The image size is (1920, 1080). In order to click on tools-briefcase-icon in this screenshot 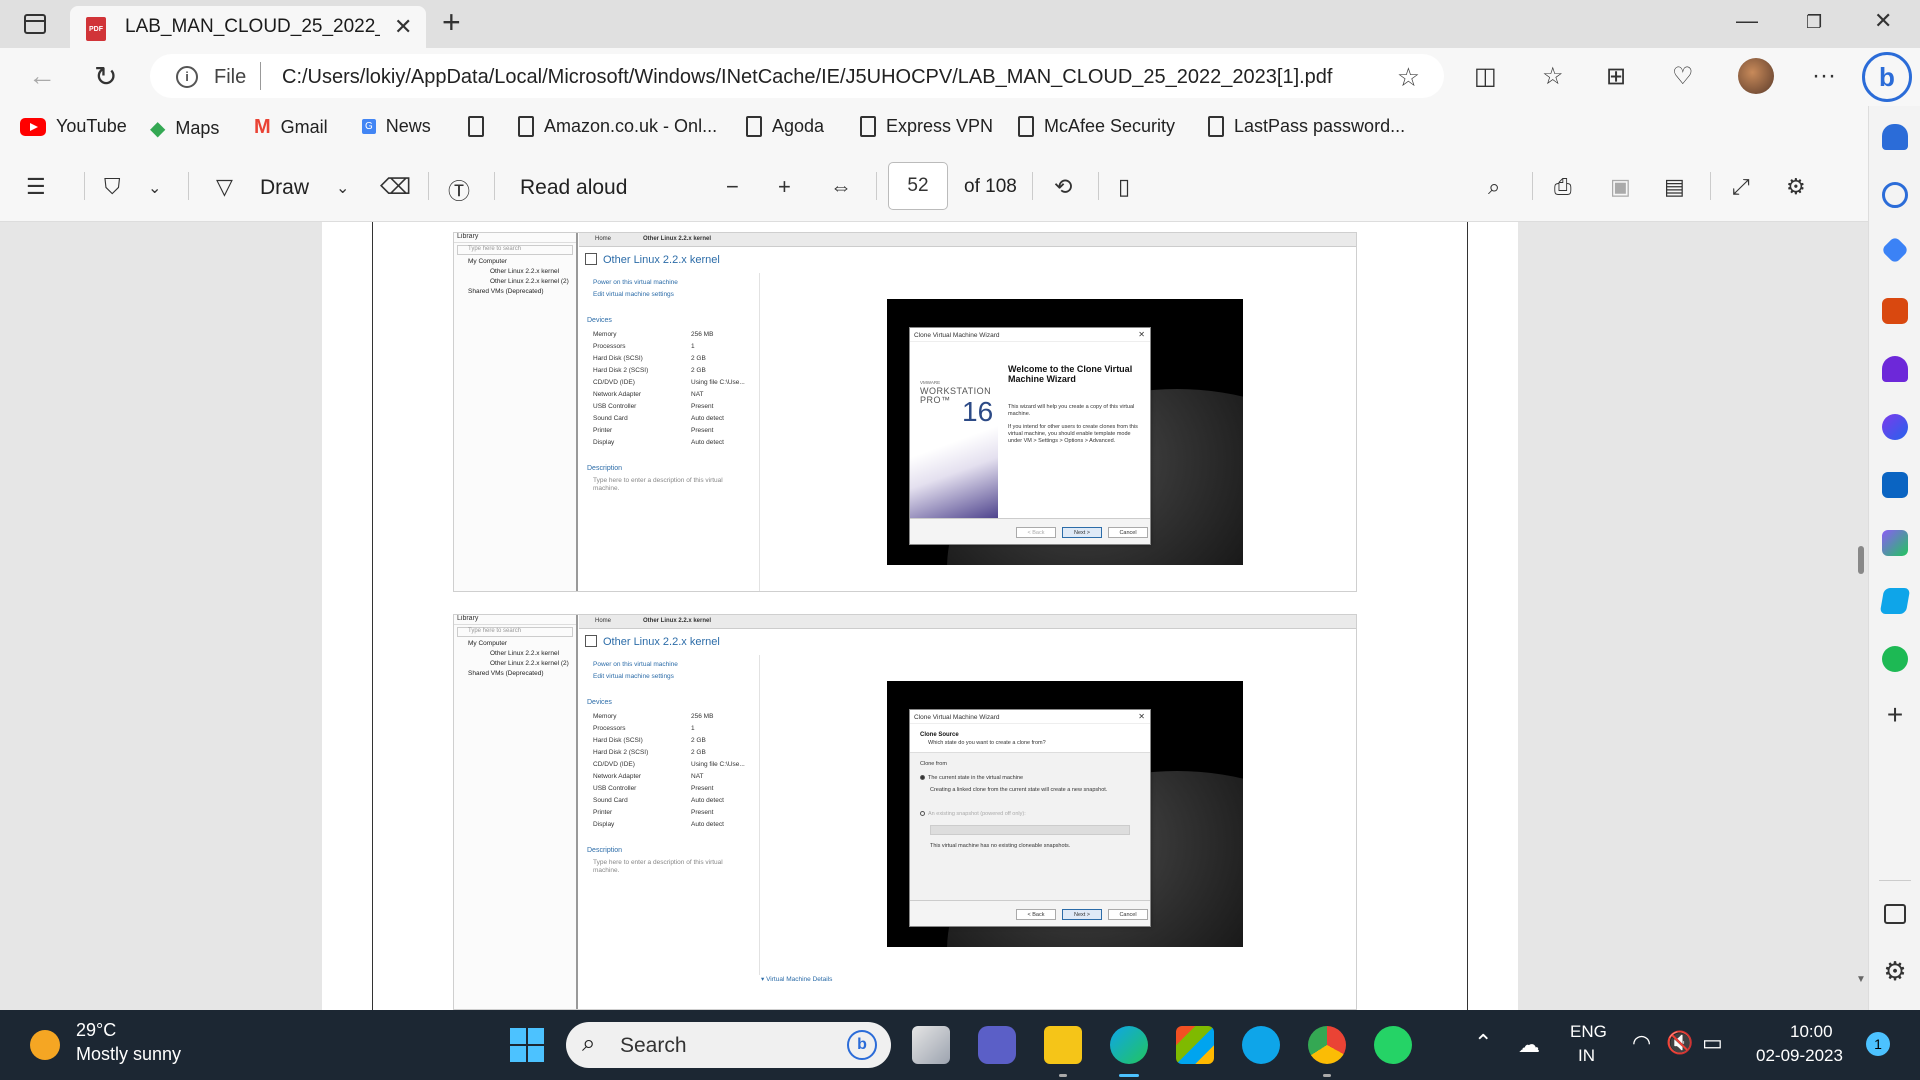, I will do `click(1895, 311)`.